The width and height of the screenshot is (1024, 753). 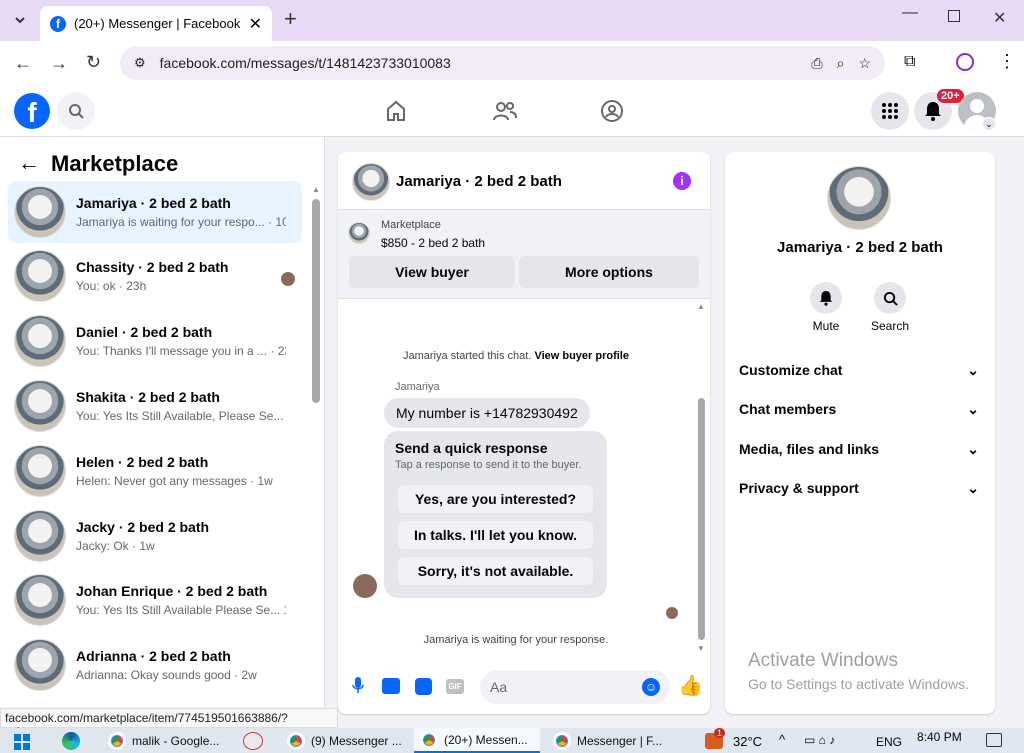 I want to click on friends-nav-button, so click(x=505, y=112).